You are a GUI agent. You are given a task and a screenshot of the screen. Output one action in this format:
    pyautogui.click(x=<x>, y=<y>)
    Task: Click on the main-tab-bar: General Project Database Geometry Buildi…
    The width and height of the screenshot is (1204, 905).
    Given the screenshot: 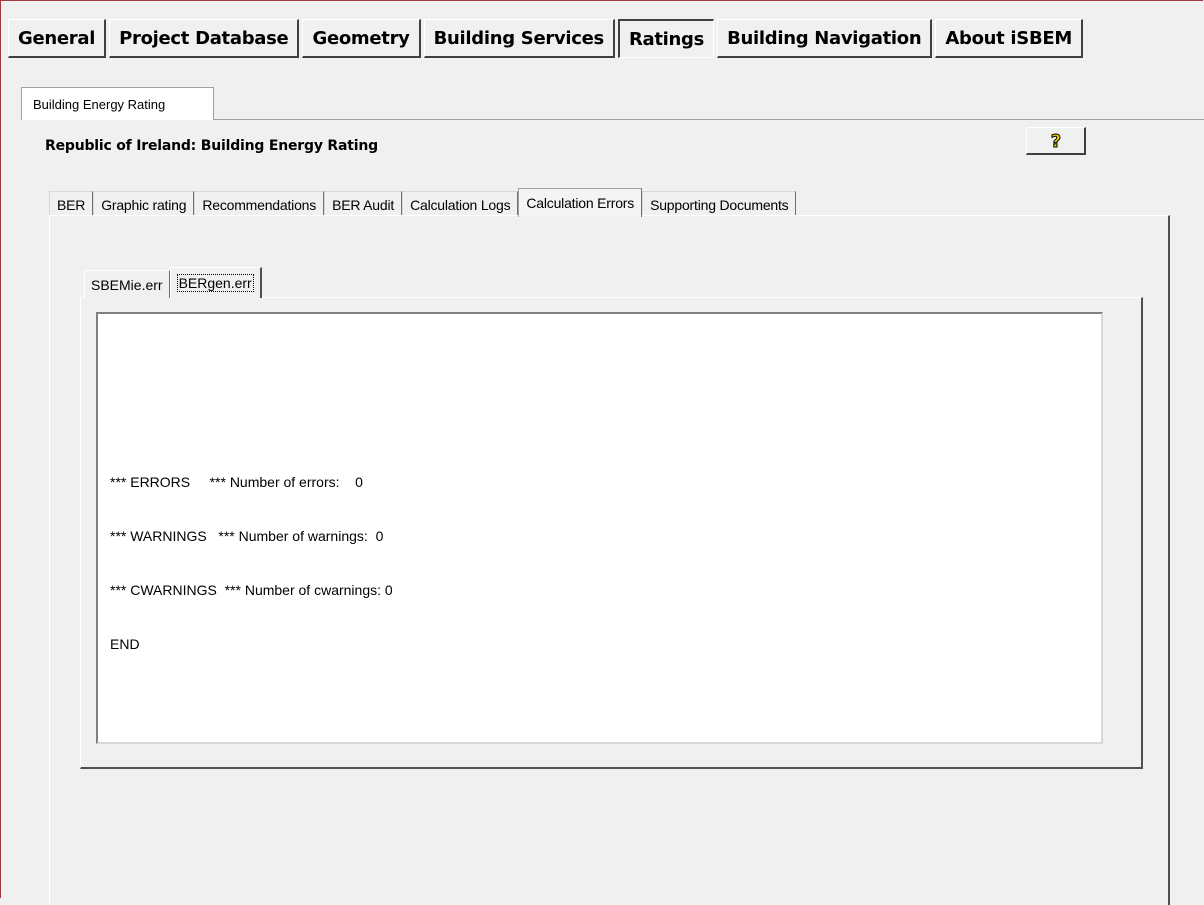 What is the action you would take?
    pyautogui.click(x=547, y=38)
    